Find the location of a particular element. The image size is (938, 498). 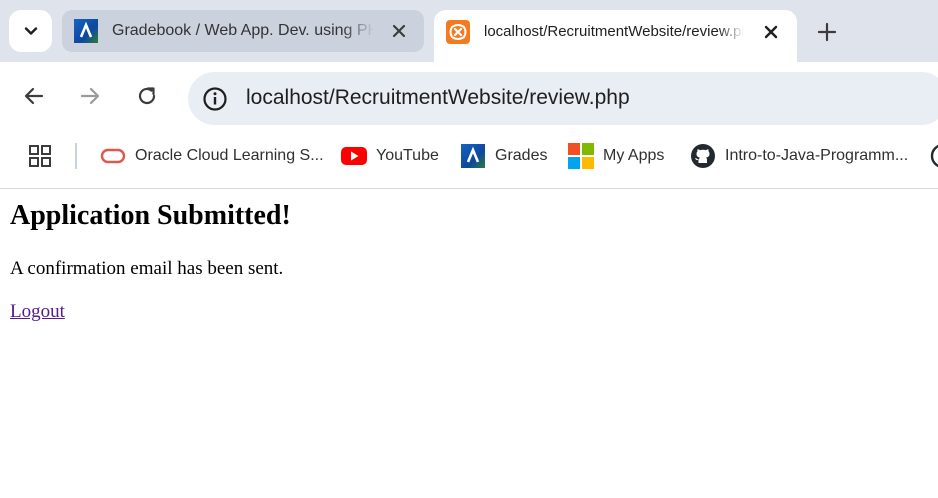

bookmark-youtube: YouTube is located at coordinates (390, 156).